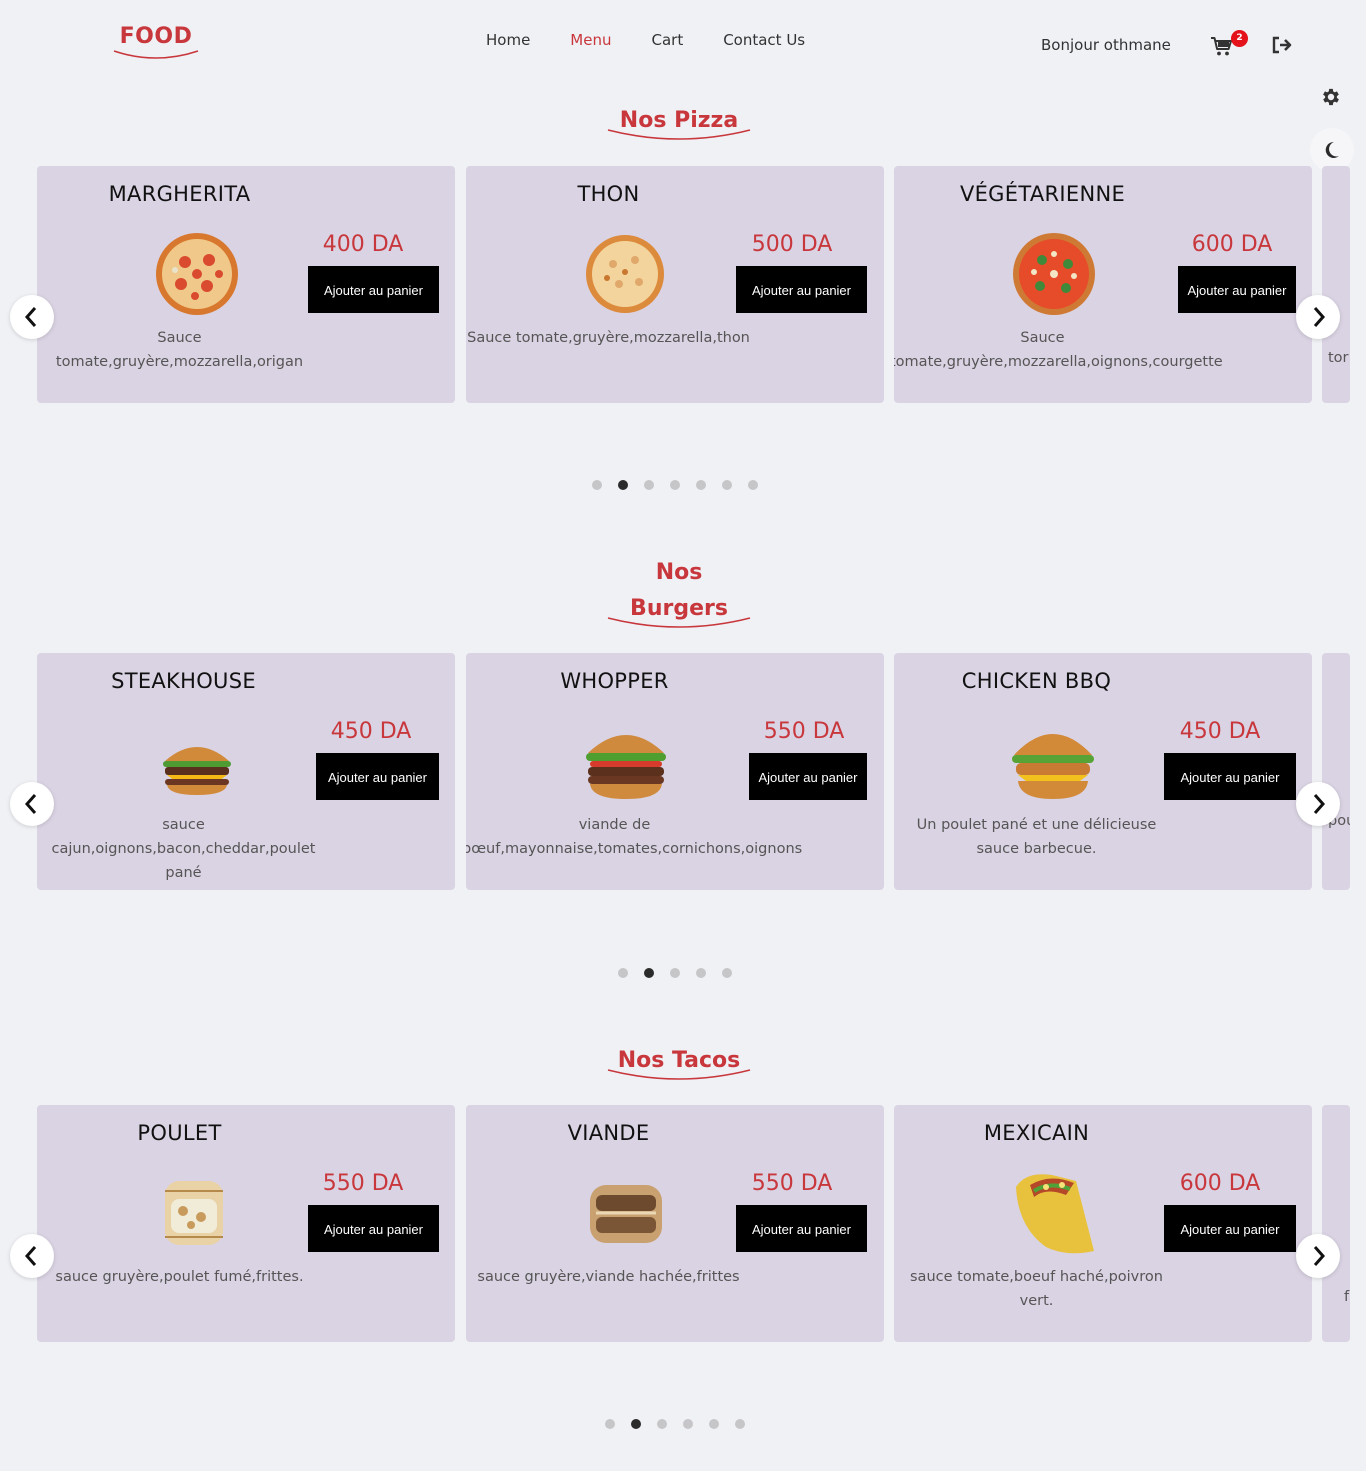 This screenshot has height=1471, width=1366. Describe the element at coordinates (614, 681) in the screenshot. I see `product-name: WHOPPER` at that location.